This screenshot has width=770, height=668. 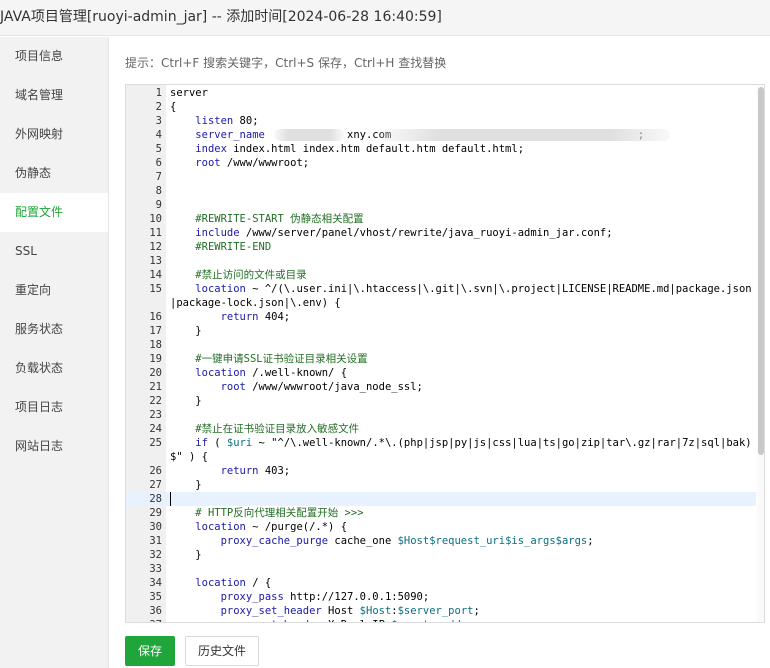 What do you see at coordinates (54, 212) in the screenshot?
I see `sidebar-item-config-file: 配置文件` at bounding box center [54, 212].